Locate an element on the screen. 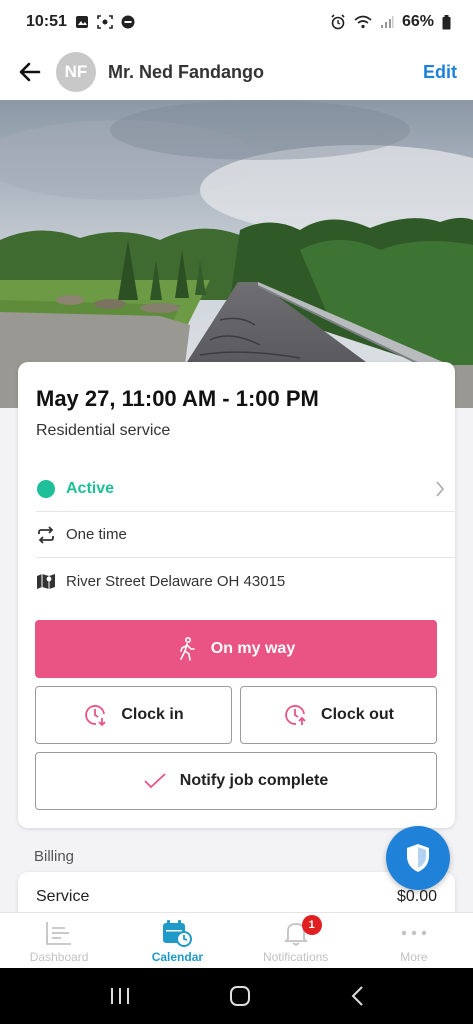 The image size is (473, 1024). chevron-right-icon is located at coordinates (440, 488).